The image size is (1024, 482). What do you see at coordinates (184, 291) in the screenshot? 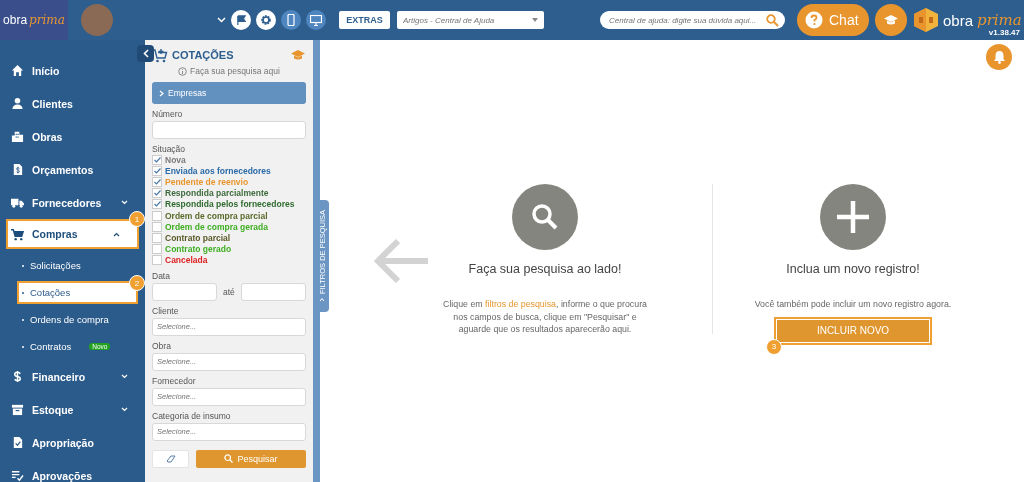
I see `date-from-field` at bounding box center [184, 291].